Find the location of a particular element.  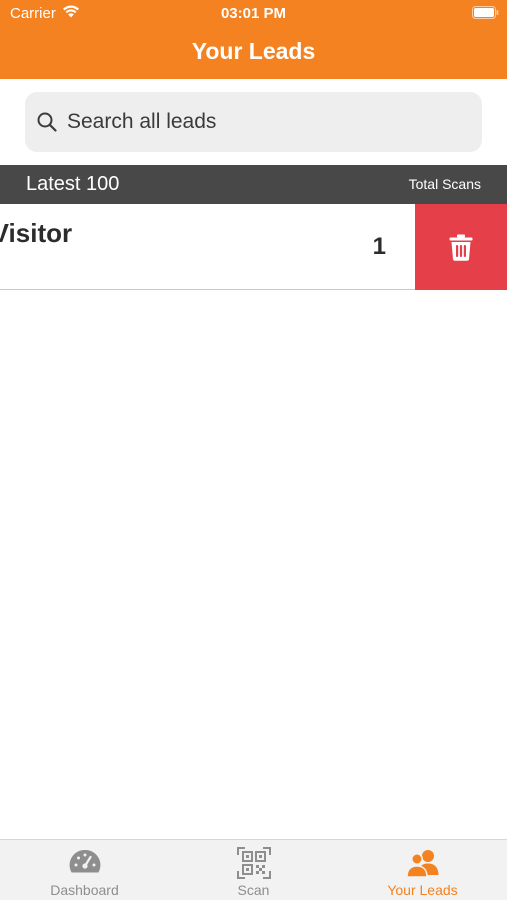

list-item: e Visitor 1 is located at coordinates (253, 247).